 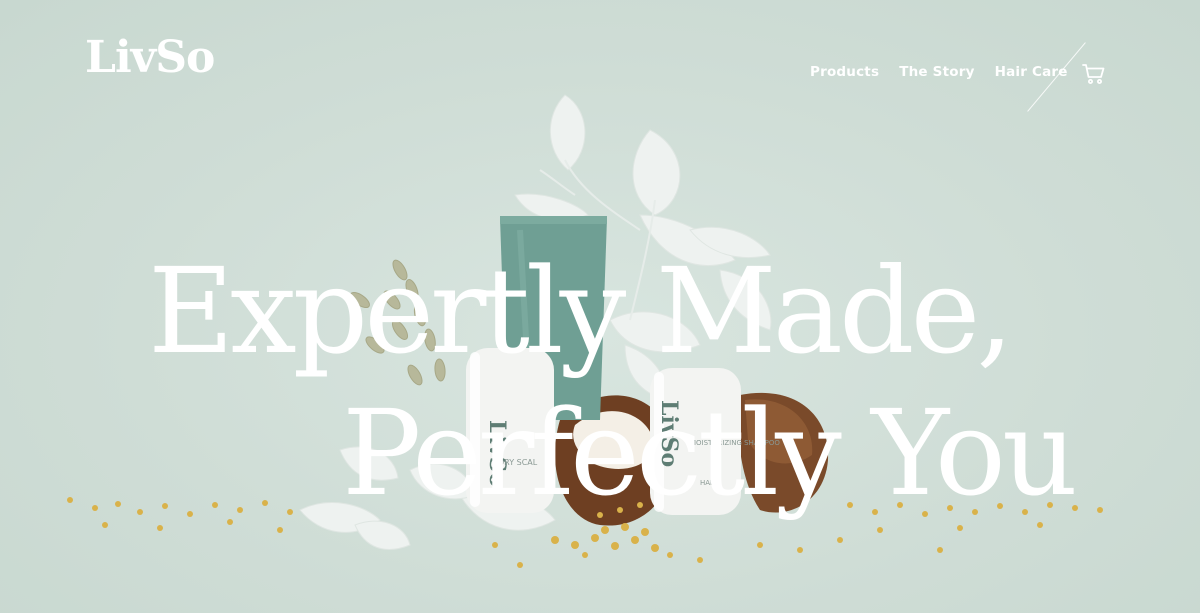 I want to click on bottle-right-label-2: HAIR, so click(x=708, y=483).